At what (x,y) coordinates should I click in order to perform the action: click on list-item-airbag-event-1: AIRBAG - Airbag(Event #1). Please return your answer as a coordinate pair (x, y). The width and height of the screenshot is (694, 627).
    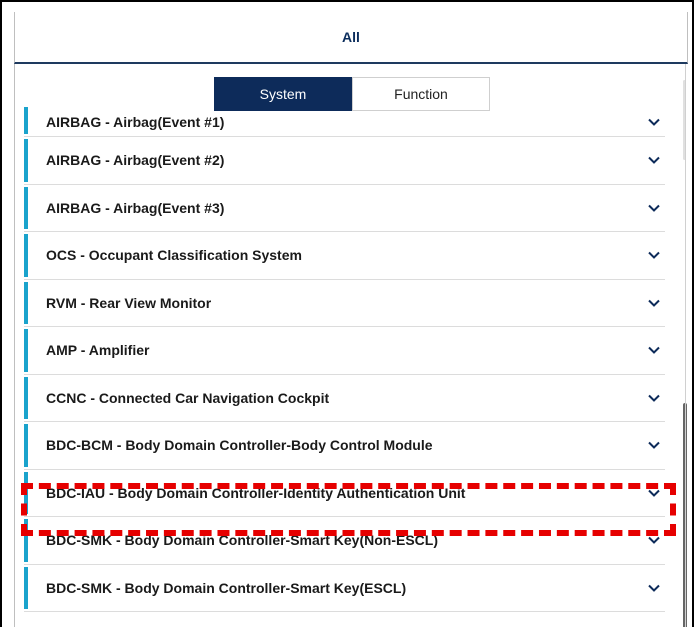
    Looking at the image, I should click on (344, 122).